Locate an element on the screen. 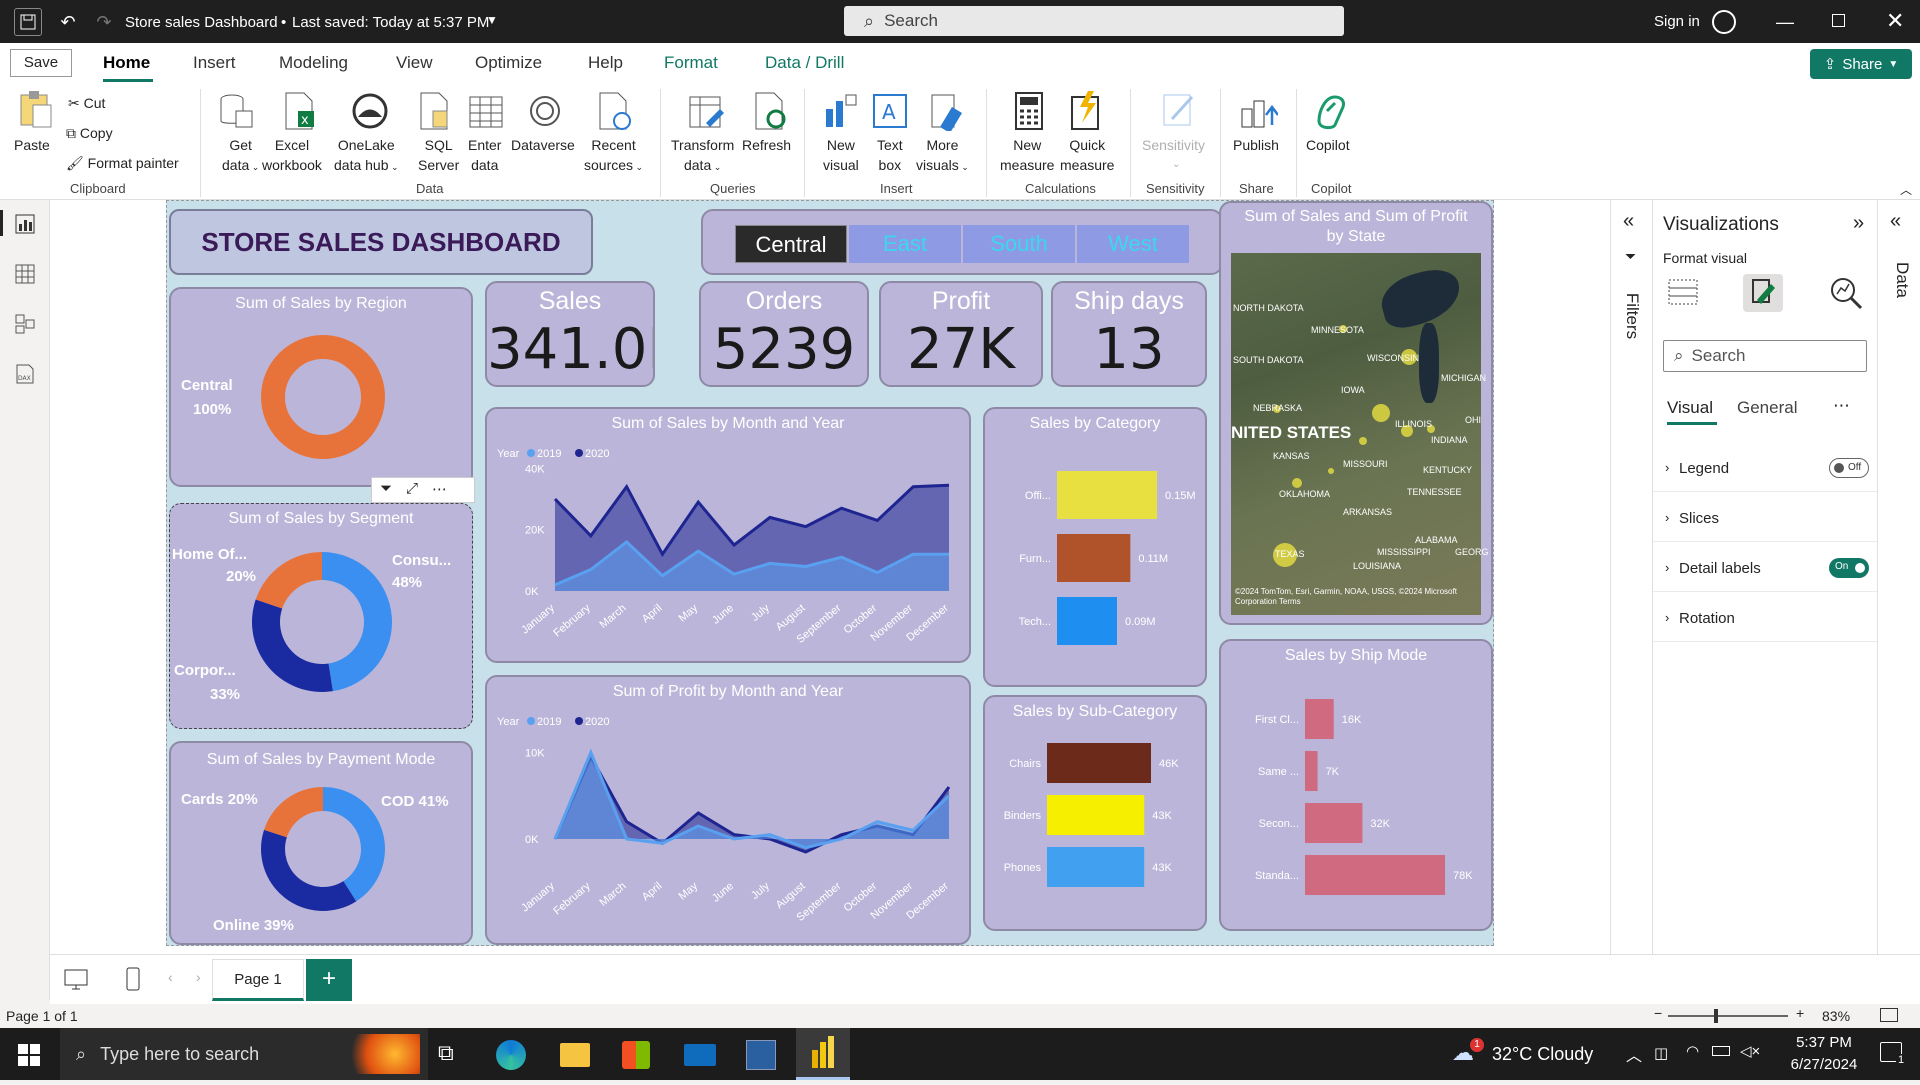  transform-data-button: Transform data ⌄ is located at coordinates (702, 156).